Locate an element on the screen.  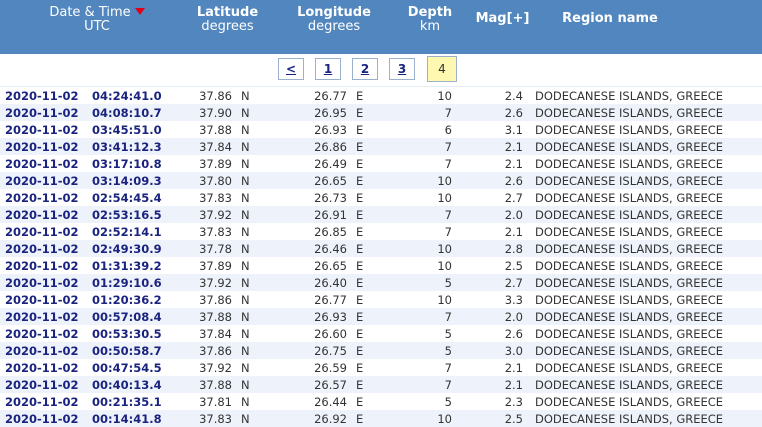
row-time: 02:54:45.4 is located at coordinates (139, 197).